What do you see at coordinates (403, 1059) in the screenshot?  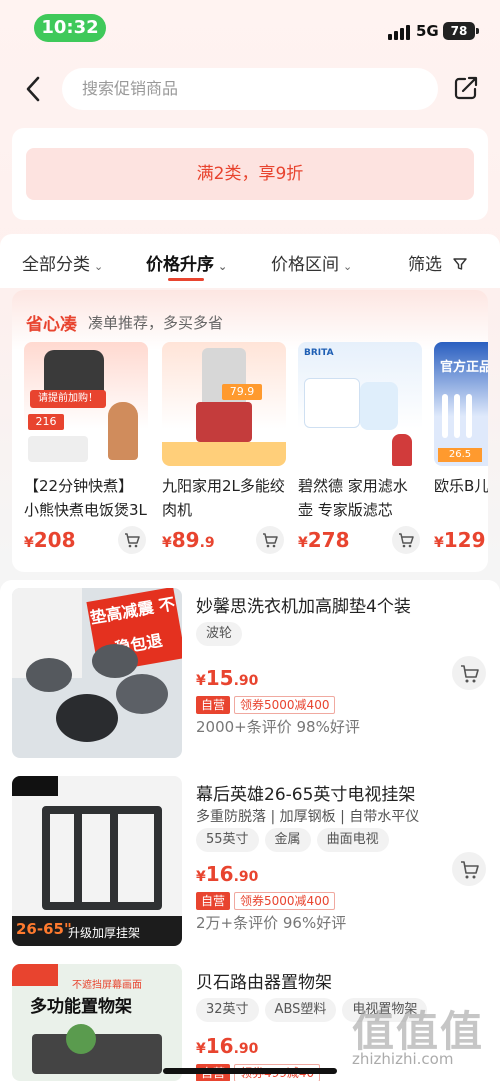 I see `watermark-url: zhizhizhi.com` at bounding box center [403, 1059].